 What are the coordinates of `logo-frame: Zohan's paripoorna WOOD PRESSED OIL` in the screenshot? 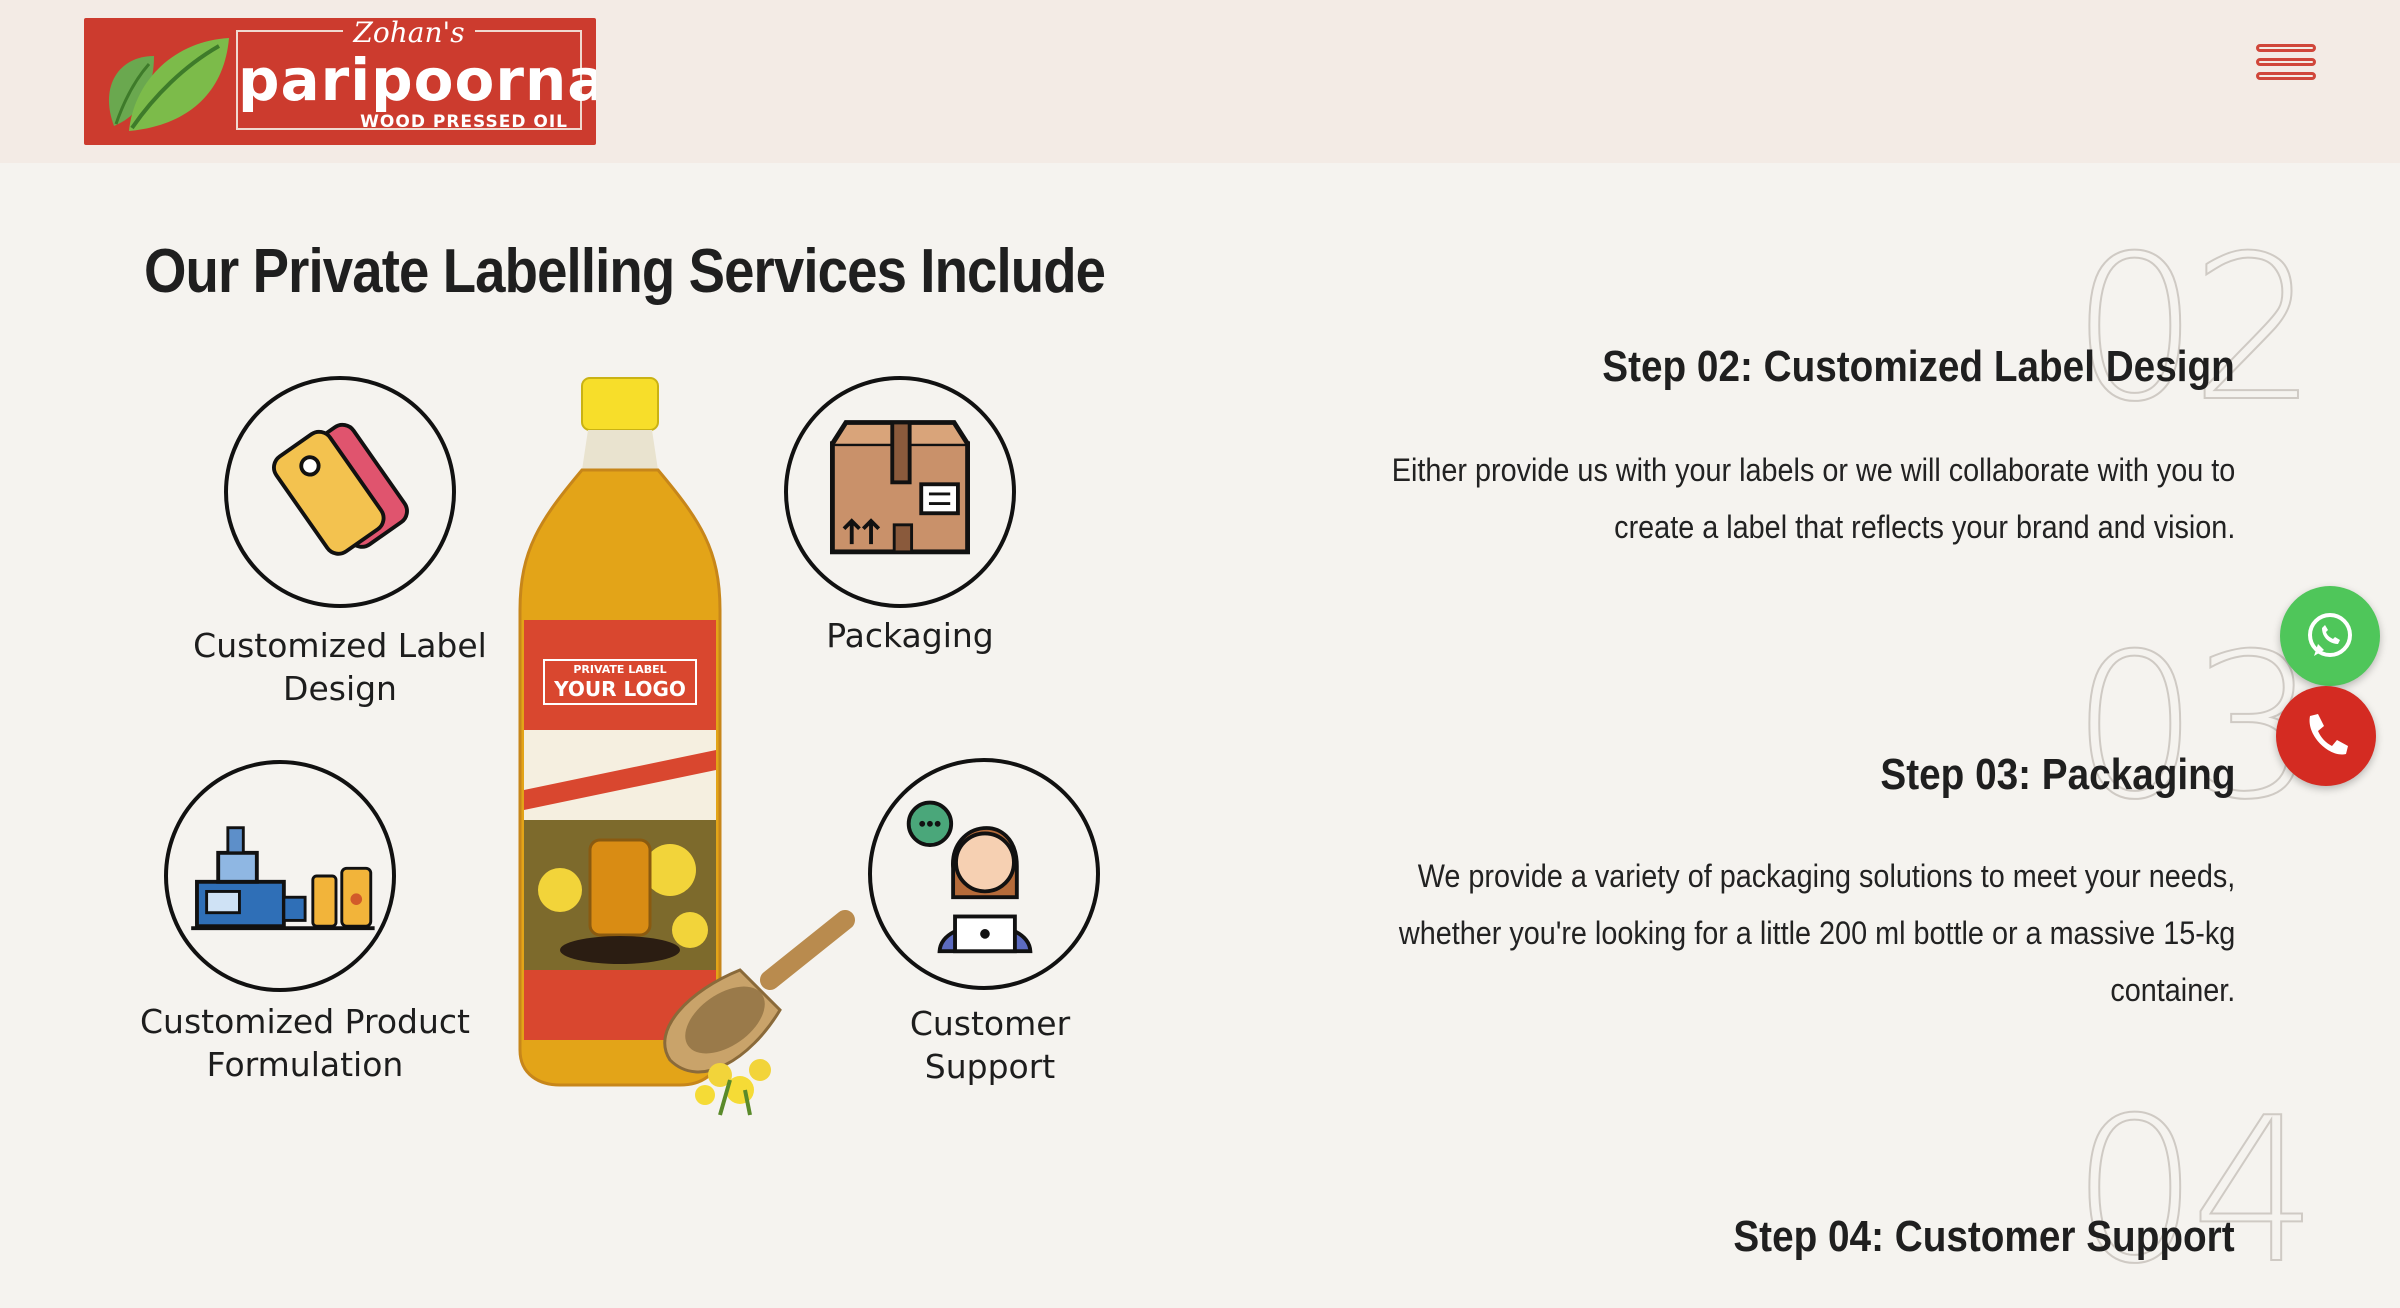 It's located at (416, 75).